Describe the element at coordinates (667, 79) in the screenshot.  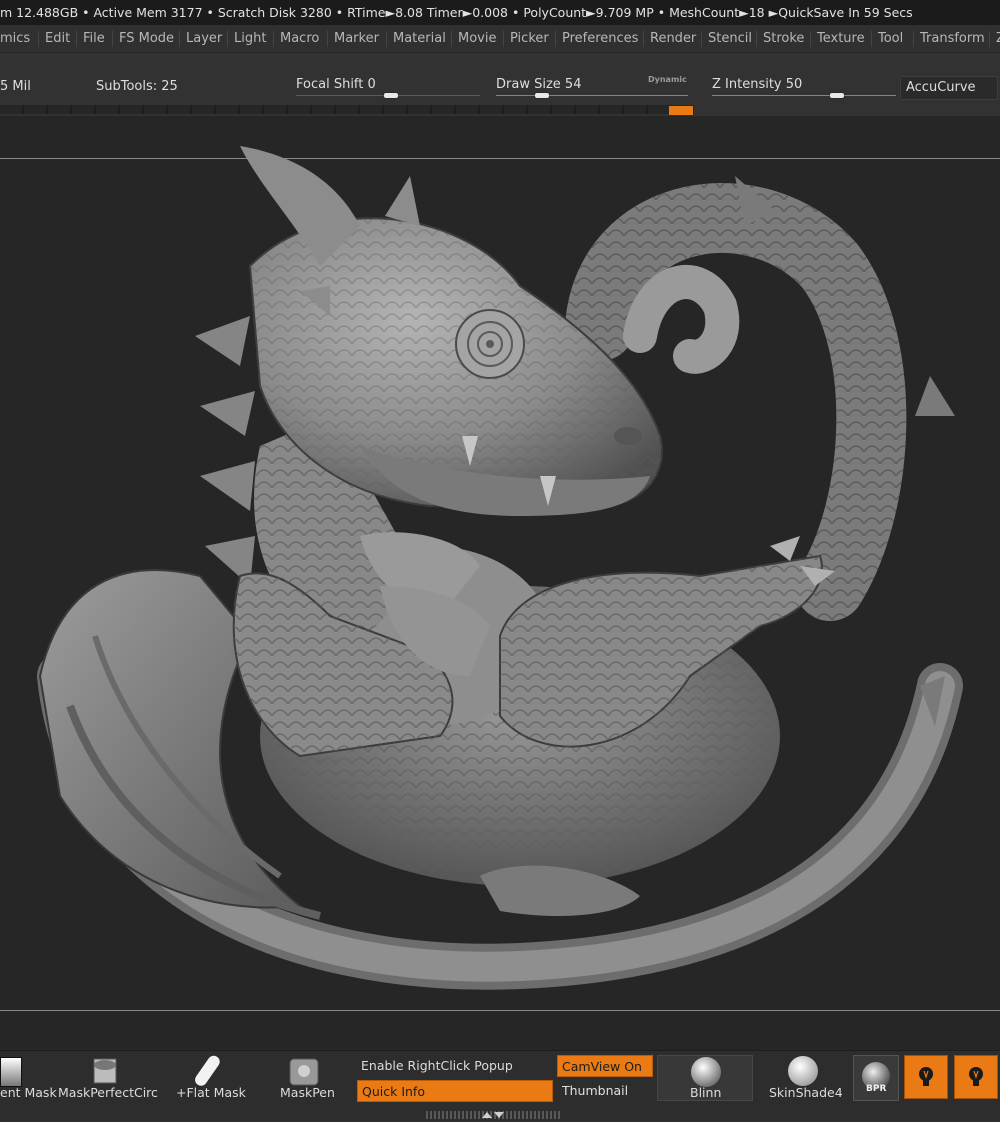
I see `dynamic-toggle: Dynamic` at that location.